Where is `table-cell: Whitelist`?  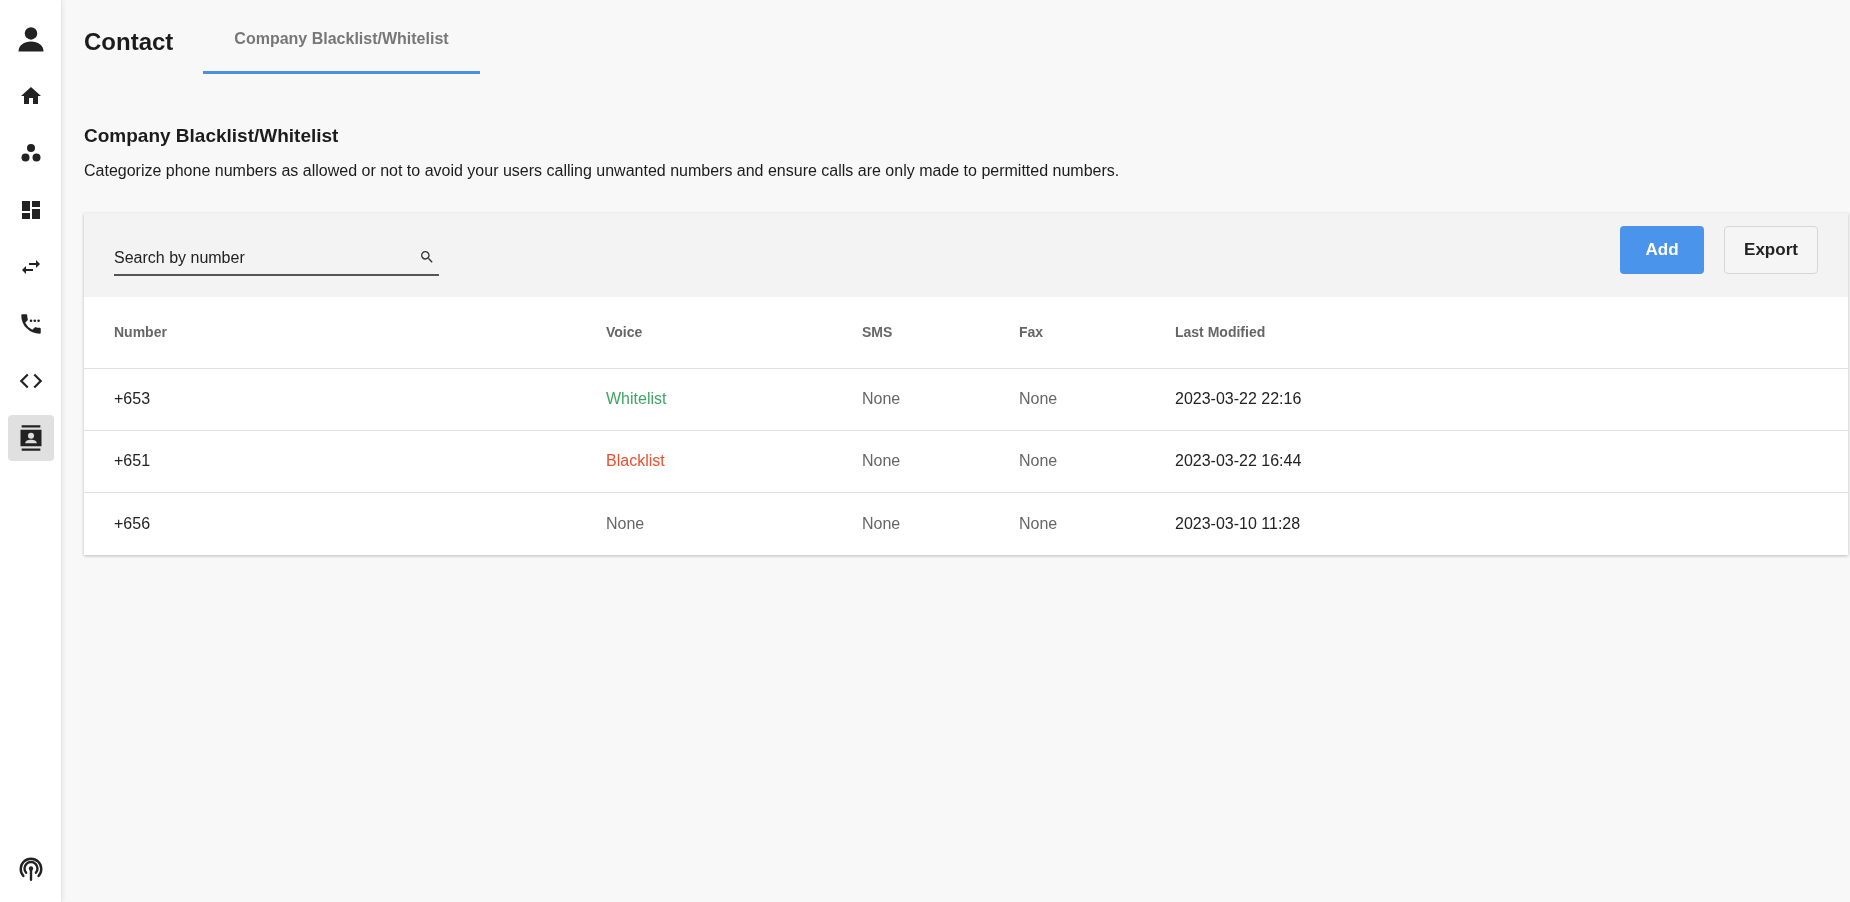
table-cell: Whitelist is located at coordinates (636, 398).